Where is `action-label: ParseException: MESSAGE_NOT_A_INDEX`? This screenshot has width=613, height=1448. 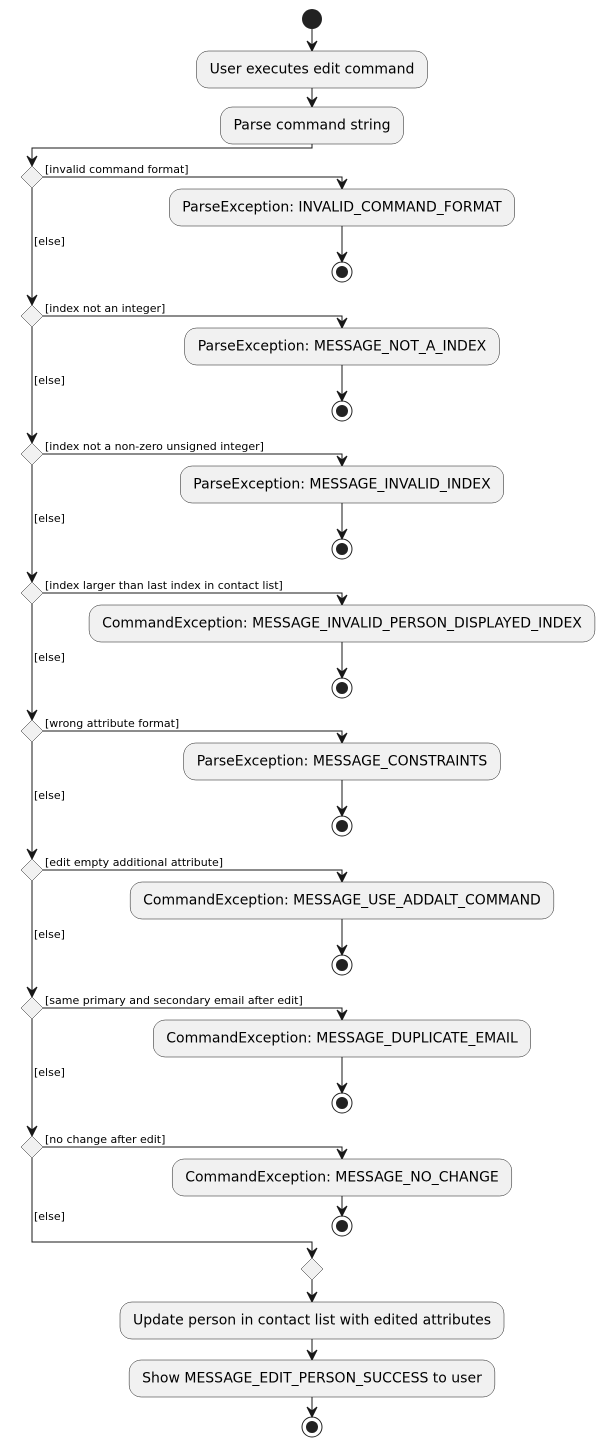
action-label: ParseException: MESSAGE_NOT_A_INDEX is located at coordinates (342, 347).